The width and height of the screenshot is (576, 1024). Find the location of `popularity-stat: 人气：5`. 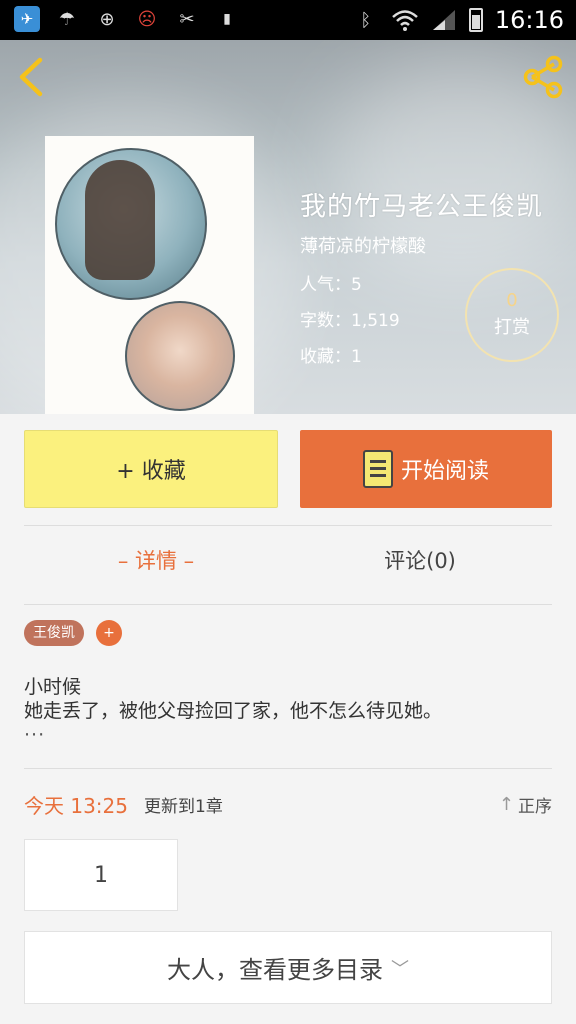

popularity-stat: 人气：5 is located at coordinates (331, 285).